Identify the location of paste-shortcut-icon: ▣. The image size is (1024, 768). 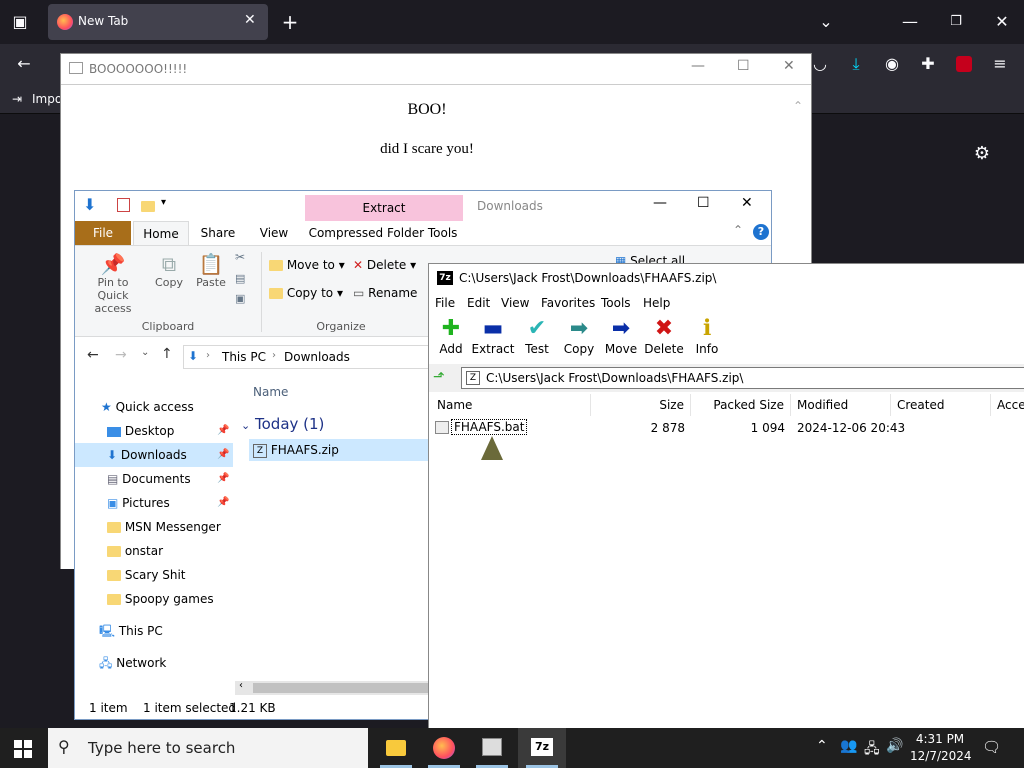
(240, 298).